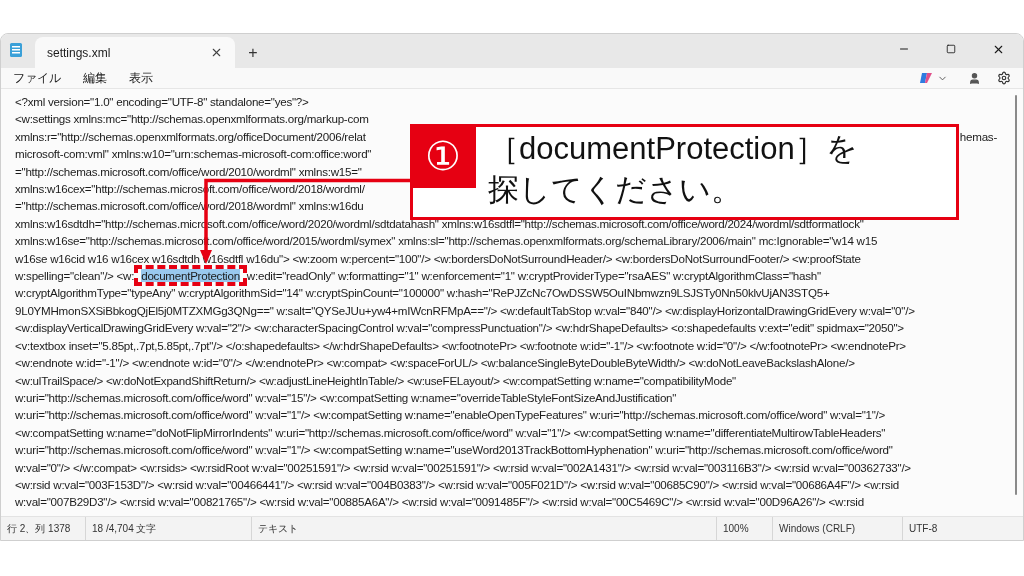  What do you see at coordinates (923, 529) in the screenshot?
I see `status-text: UTF-8` at bounding box center [923, 529].